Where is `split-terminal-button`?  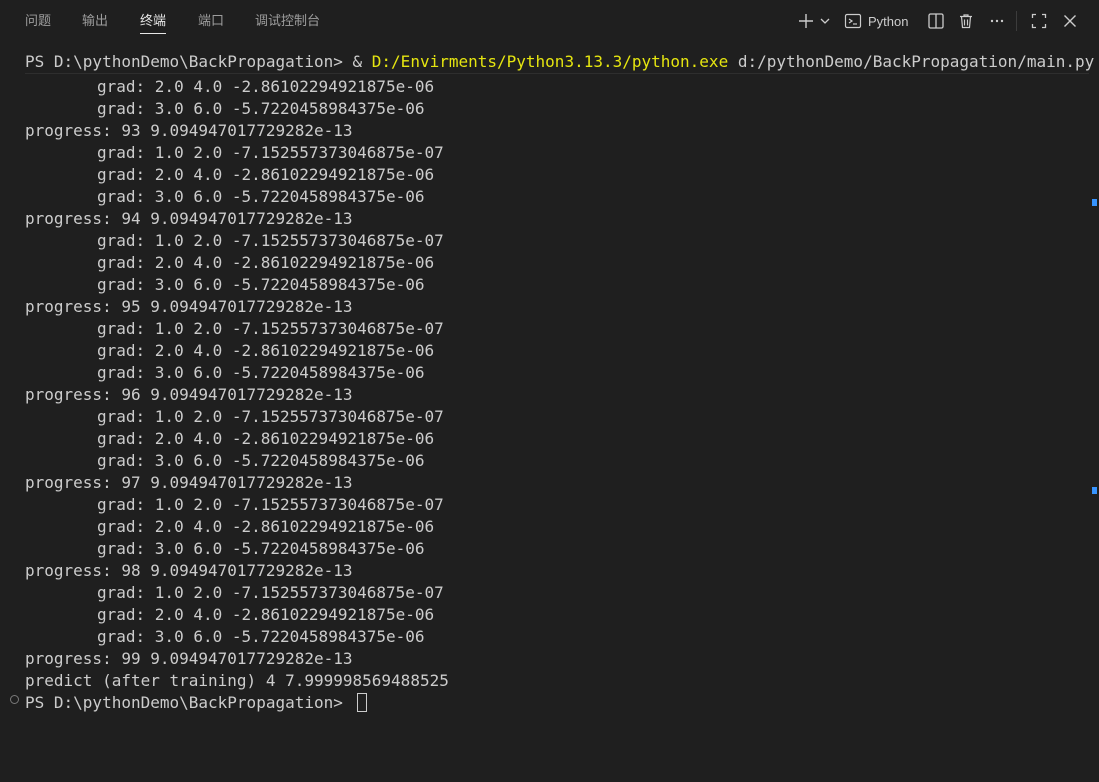 split-terminal-button is located at coordinates (936, 21).